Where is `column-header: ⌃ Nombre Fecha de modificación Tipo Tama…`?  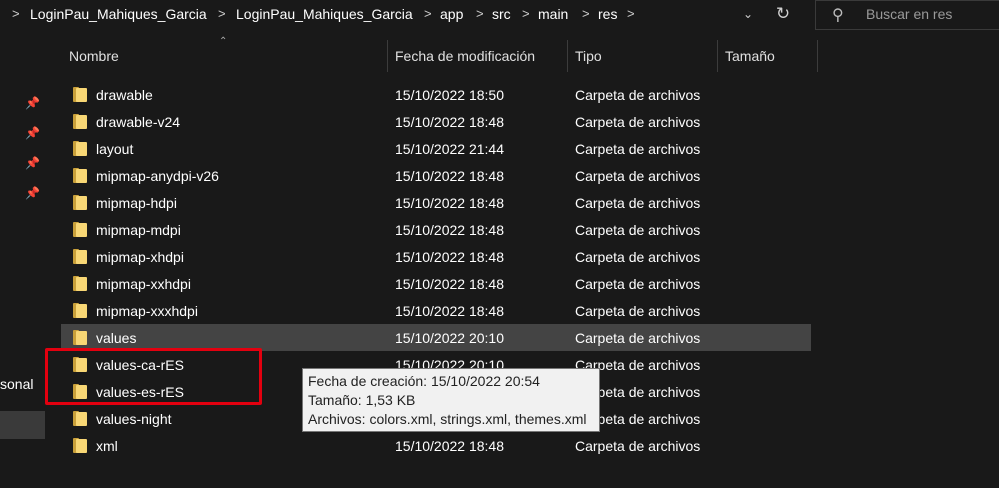 column-header: ⌃ Nombre Fecha de modificación Tipo Tama… is located at coordinates (441, 54).